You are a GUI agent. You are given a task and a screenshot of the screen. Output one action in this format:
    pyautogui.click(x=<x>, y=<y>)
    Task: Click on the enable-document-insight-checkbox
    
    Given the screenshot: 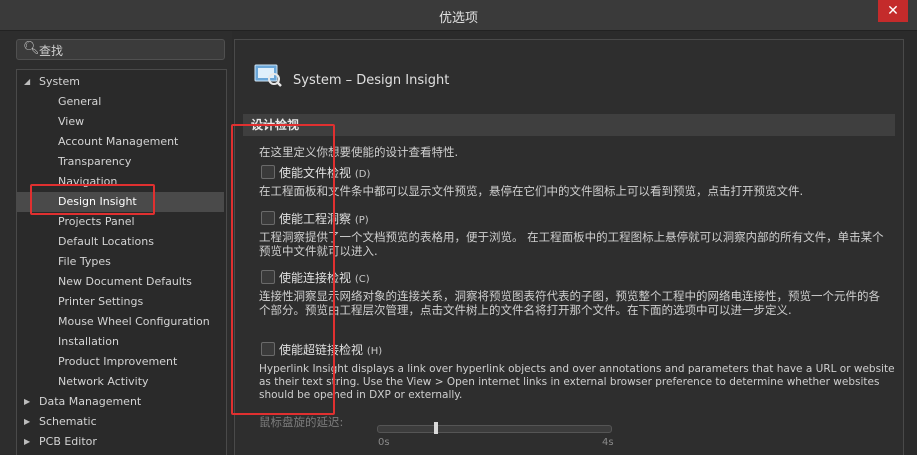 What is the action you would take?
    pyautogui.click(x=268, y=172)
    